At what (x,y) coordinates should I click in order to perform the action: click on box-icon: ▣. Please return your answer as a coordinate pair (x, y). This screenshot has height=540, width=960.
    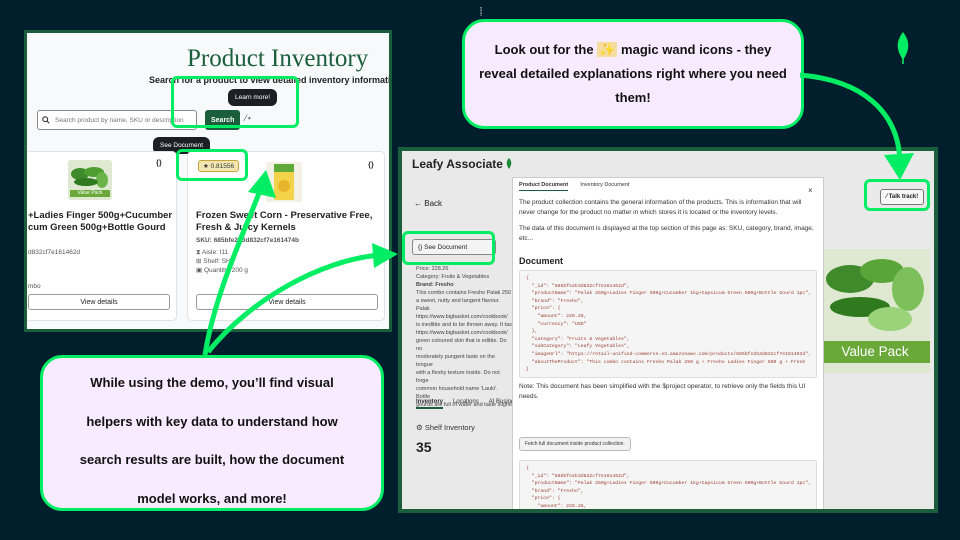
    Looking at the image, I should click on (200, 270).